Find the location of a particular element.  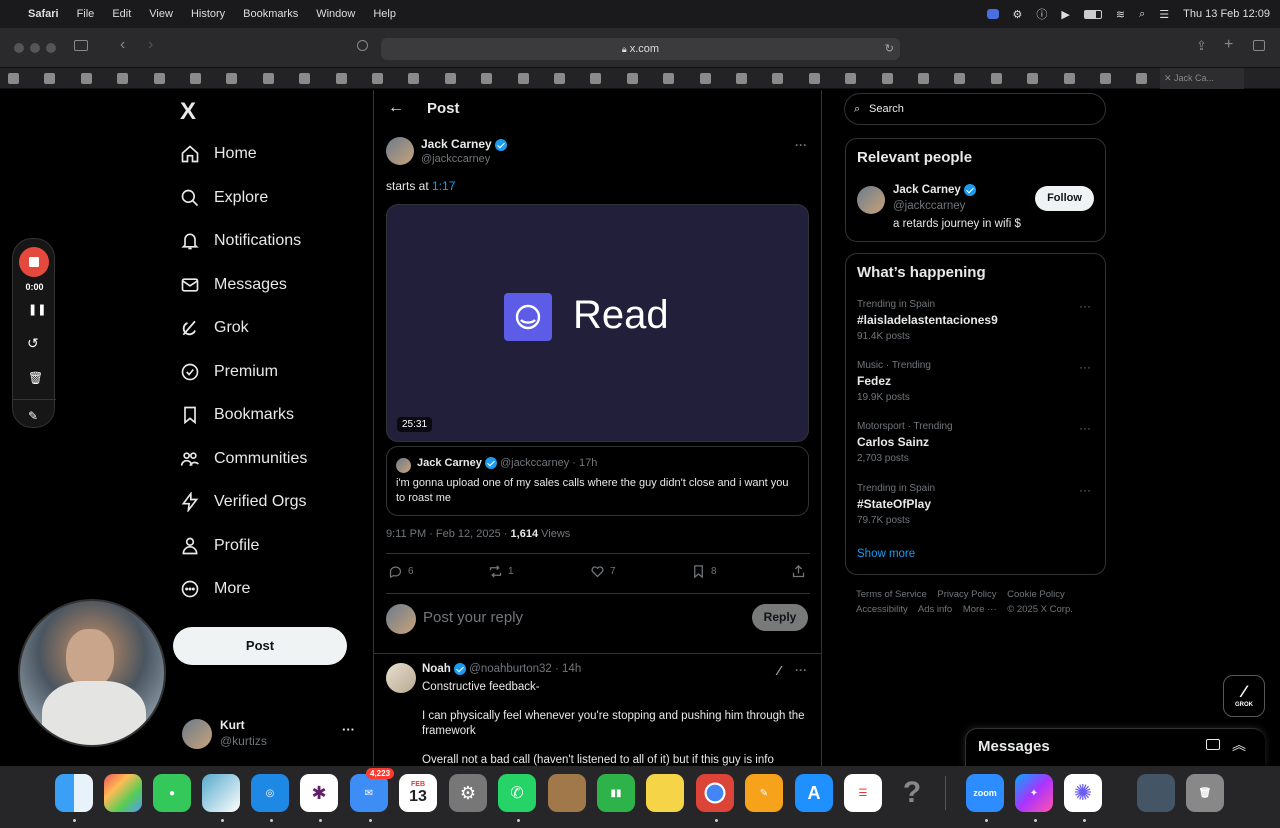

sidebar-toggle-icon is located at coordinates (81, 45).